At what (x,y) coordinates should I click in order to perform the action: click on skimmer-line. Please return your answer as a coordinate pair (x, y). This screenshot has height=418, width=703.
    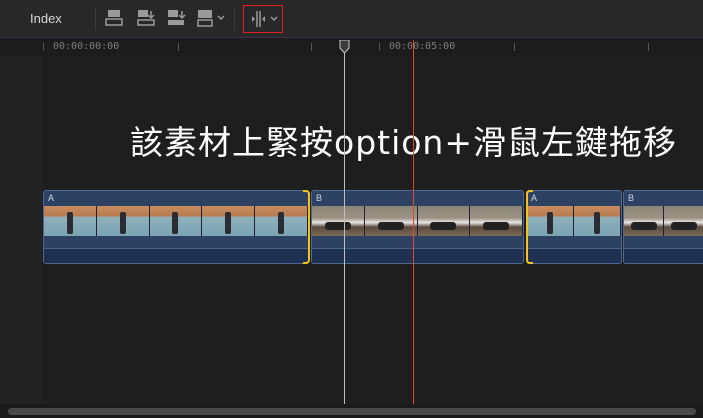
    Looking at the image, I should click on (413, 222).